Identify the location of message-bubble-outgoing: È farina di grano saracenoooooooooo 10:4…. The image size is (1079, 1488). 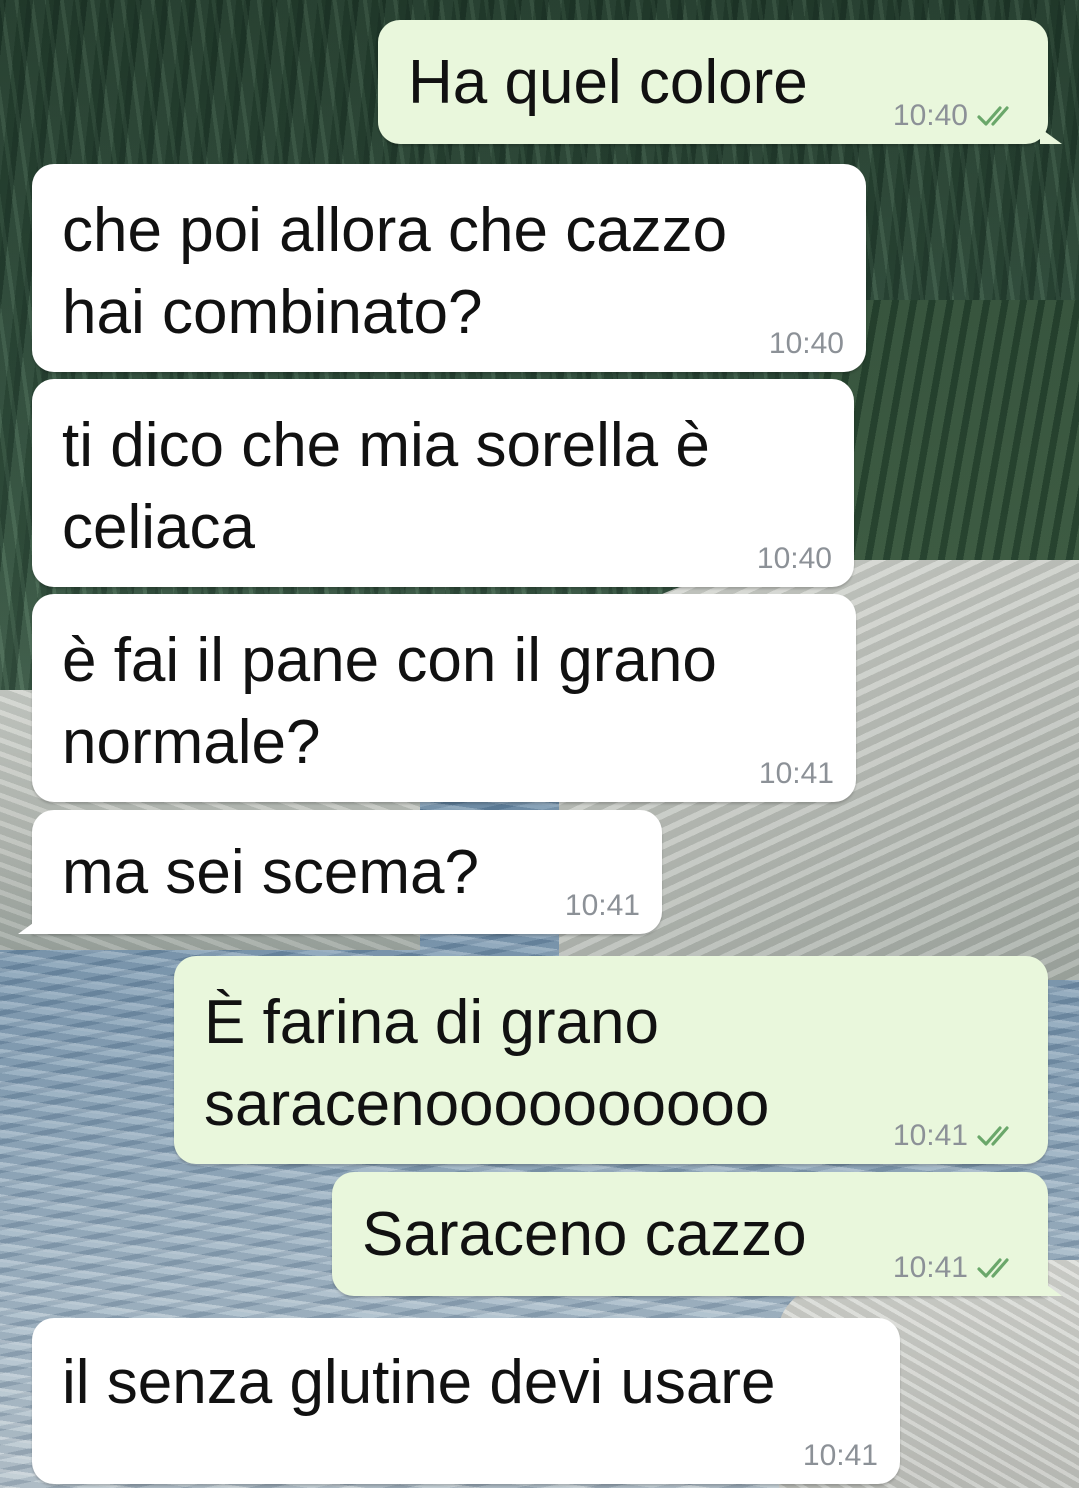
(611, 1060).